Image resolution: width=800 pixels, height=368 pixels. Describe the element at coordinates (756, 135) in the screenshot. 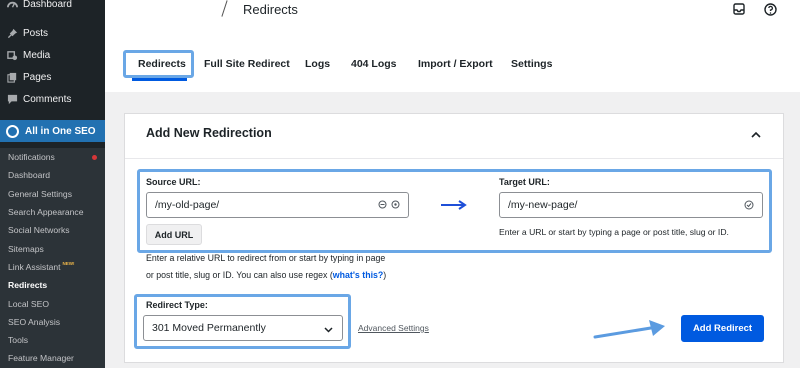

I see `chevron-up-icon` at that location.